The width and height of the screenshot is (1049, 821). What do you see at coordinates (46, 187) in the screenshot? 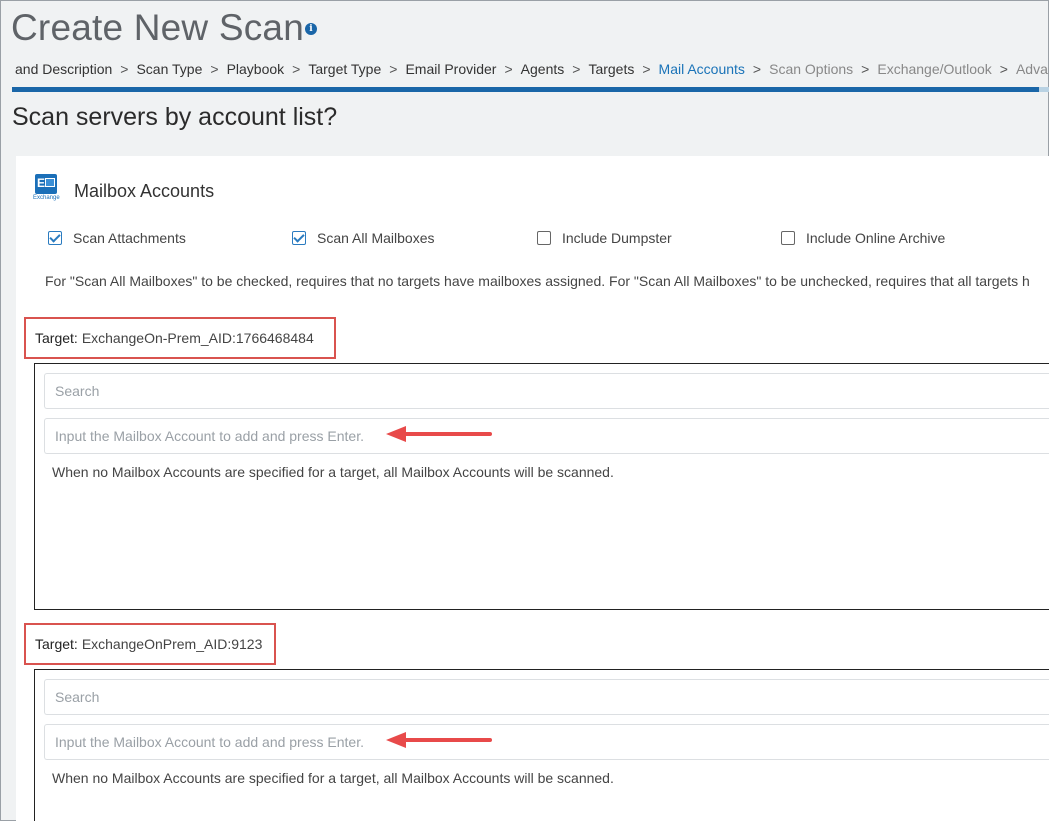
I see `exchange-icon: E Exchange` at bounding box center [46, 187].